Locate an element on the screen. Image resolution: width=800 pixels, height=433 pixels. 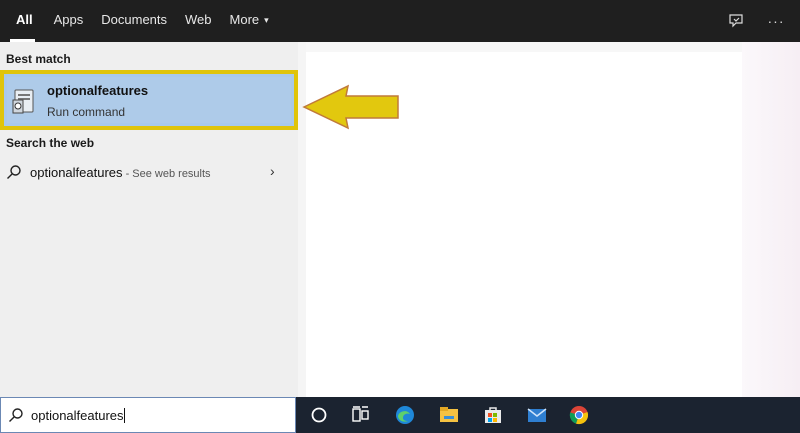
best-match-inner: optionalfeatures Run command is located at coordinates (149, 100).